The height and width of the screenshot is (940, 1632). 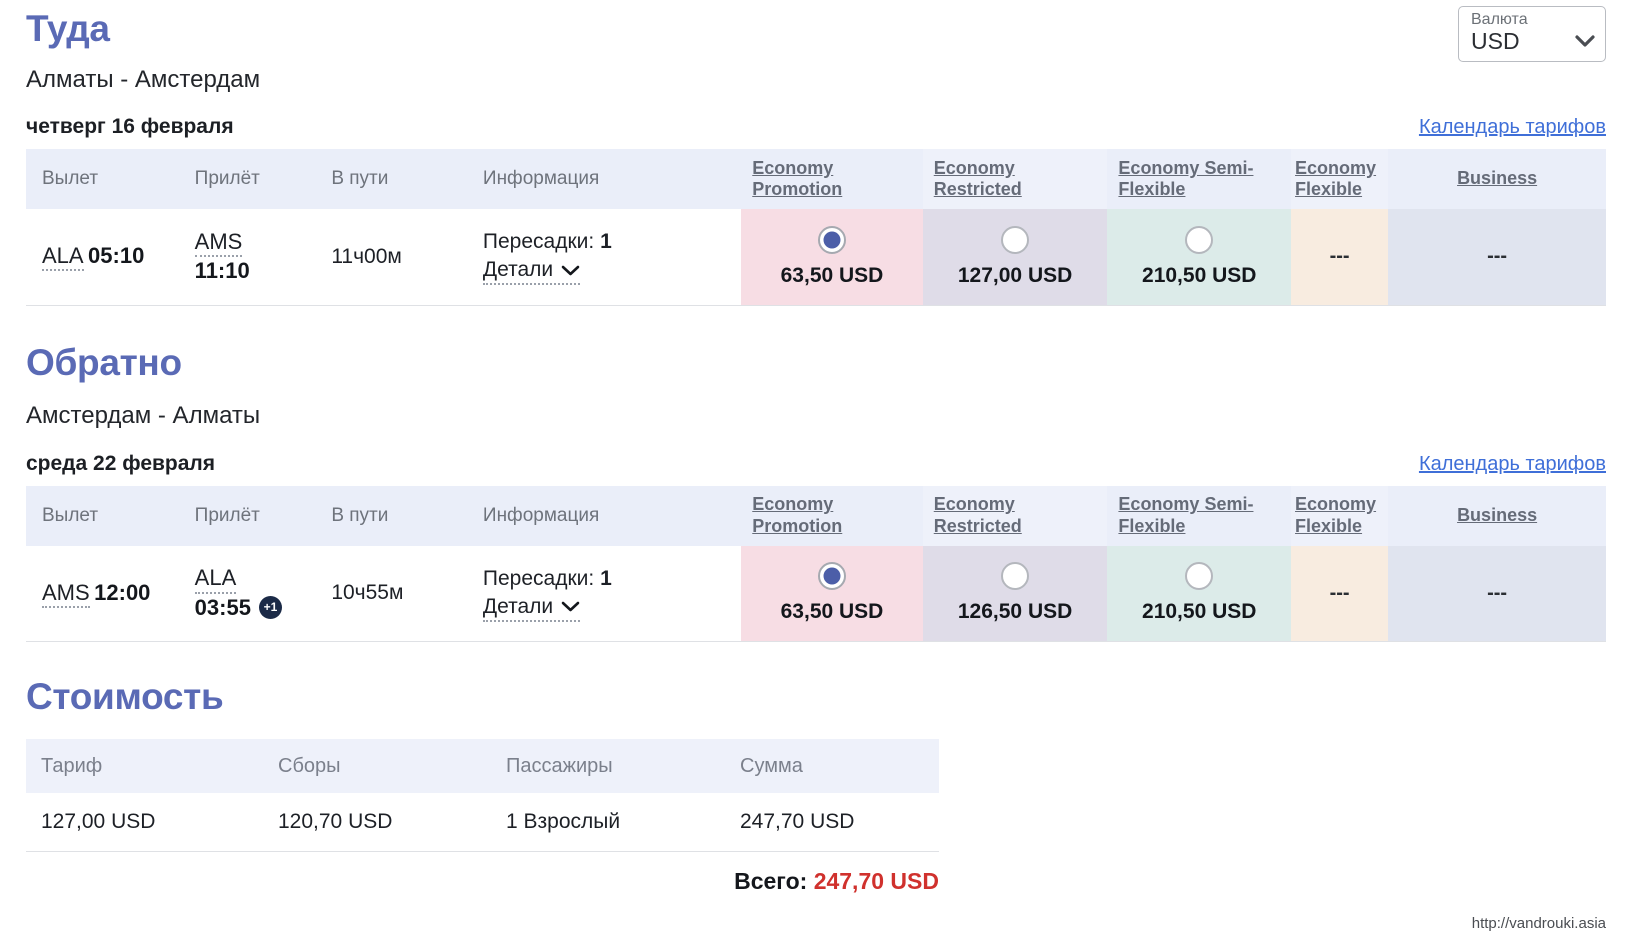 What do you see at coordinates (215, 579) in the screenshot?
I see `inbound-to-code: ALA` at bounding box center [215, 579].